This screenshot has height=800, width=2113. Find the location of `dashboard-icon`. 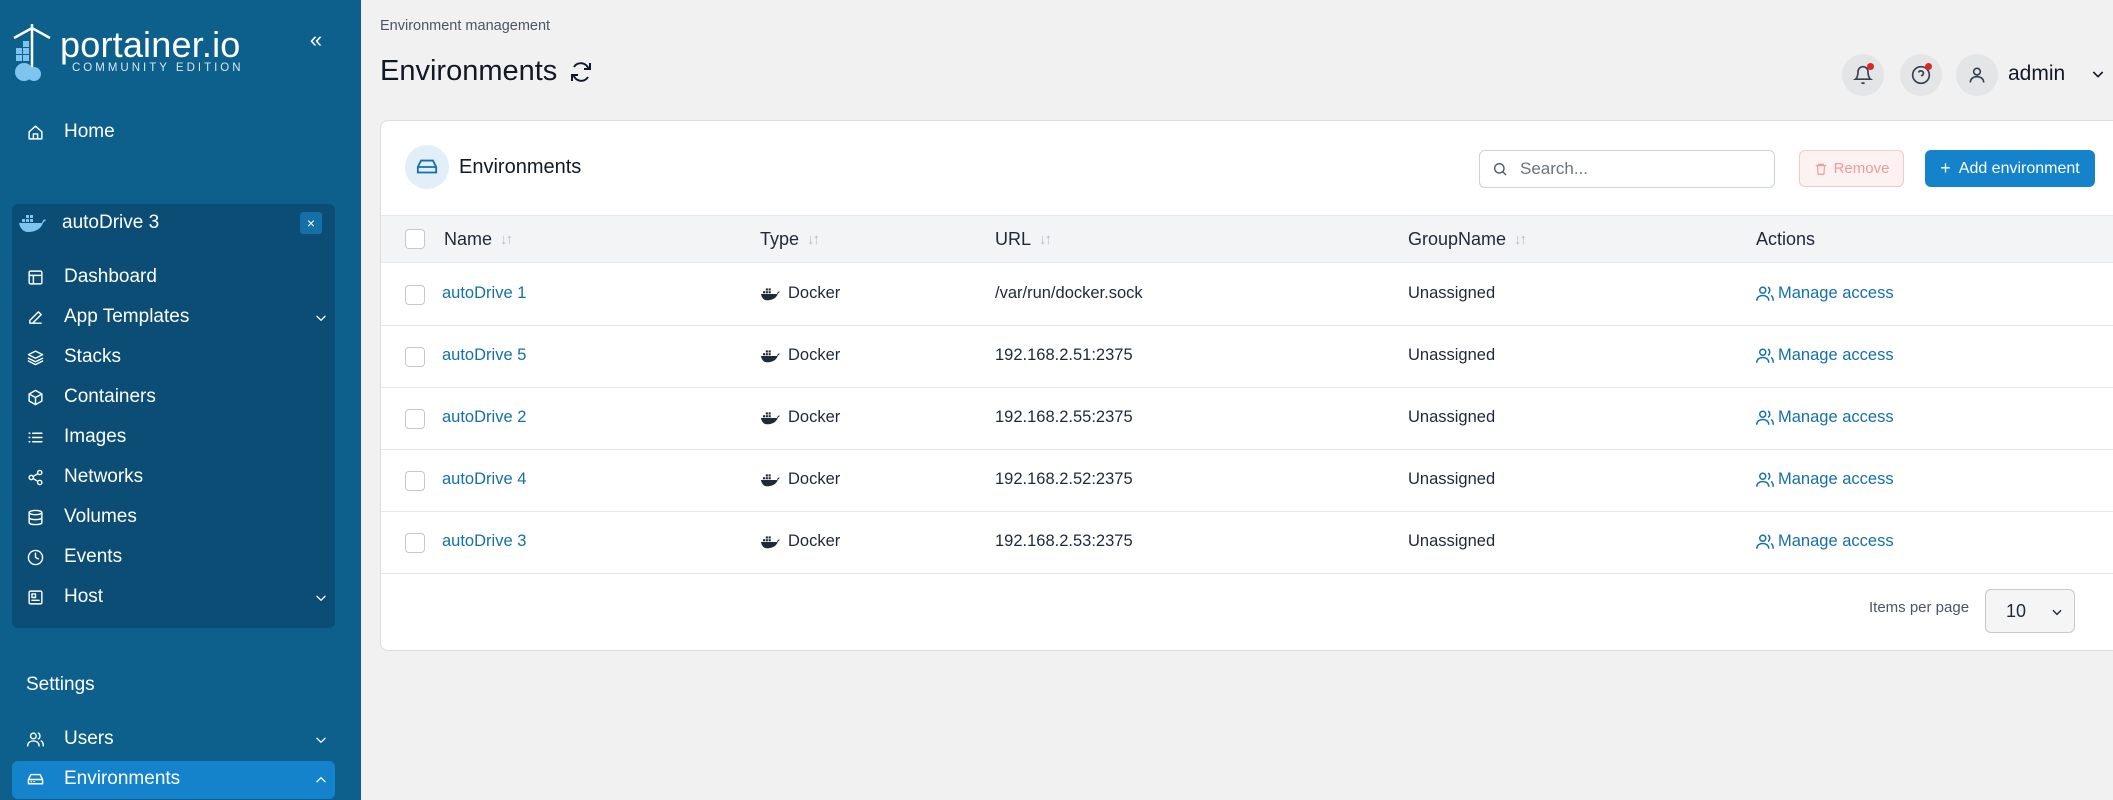

dashboard-icon is located at coordinates (35, 277).